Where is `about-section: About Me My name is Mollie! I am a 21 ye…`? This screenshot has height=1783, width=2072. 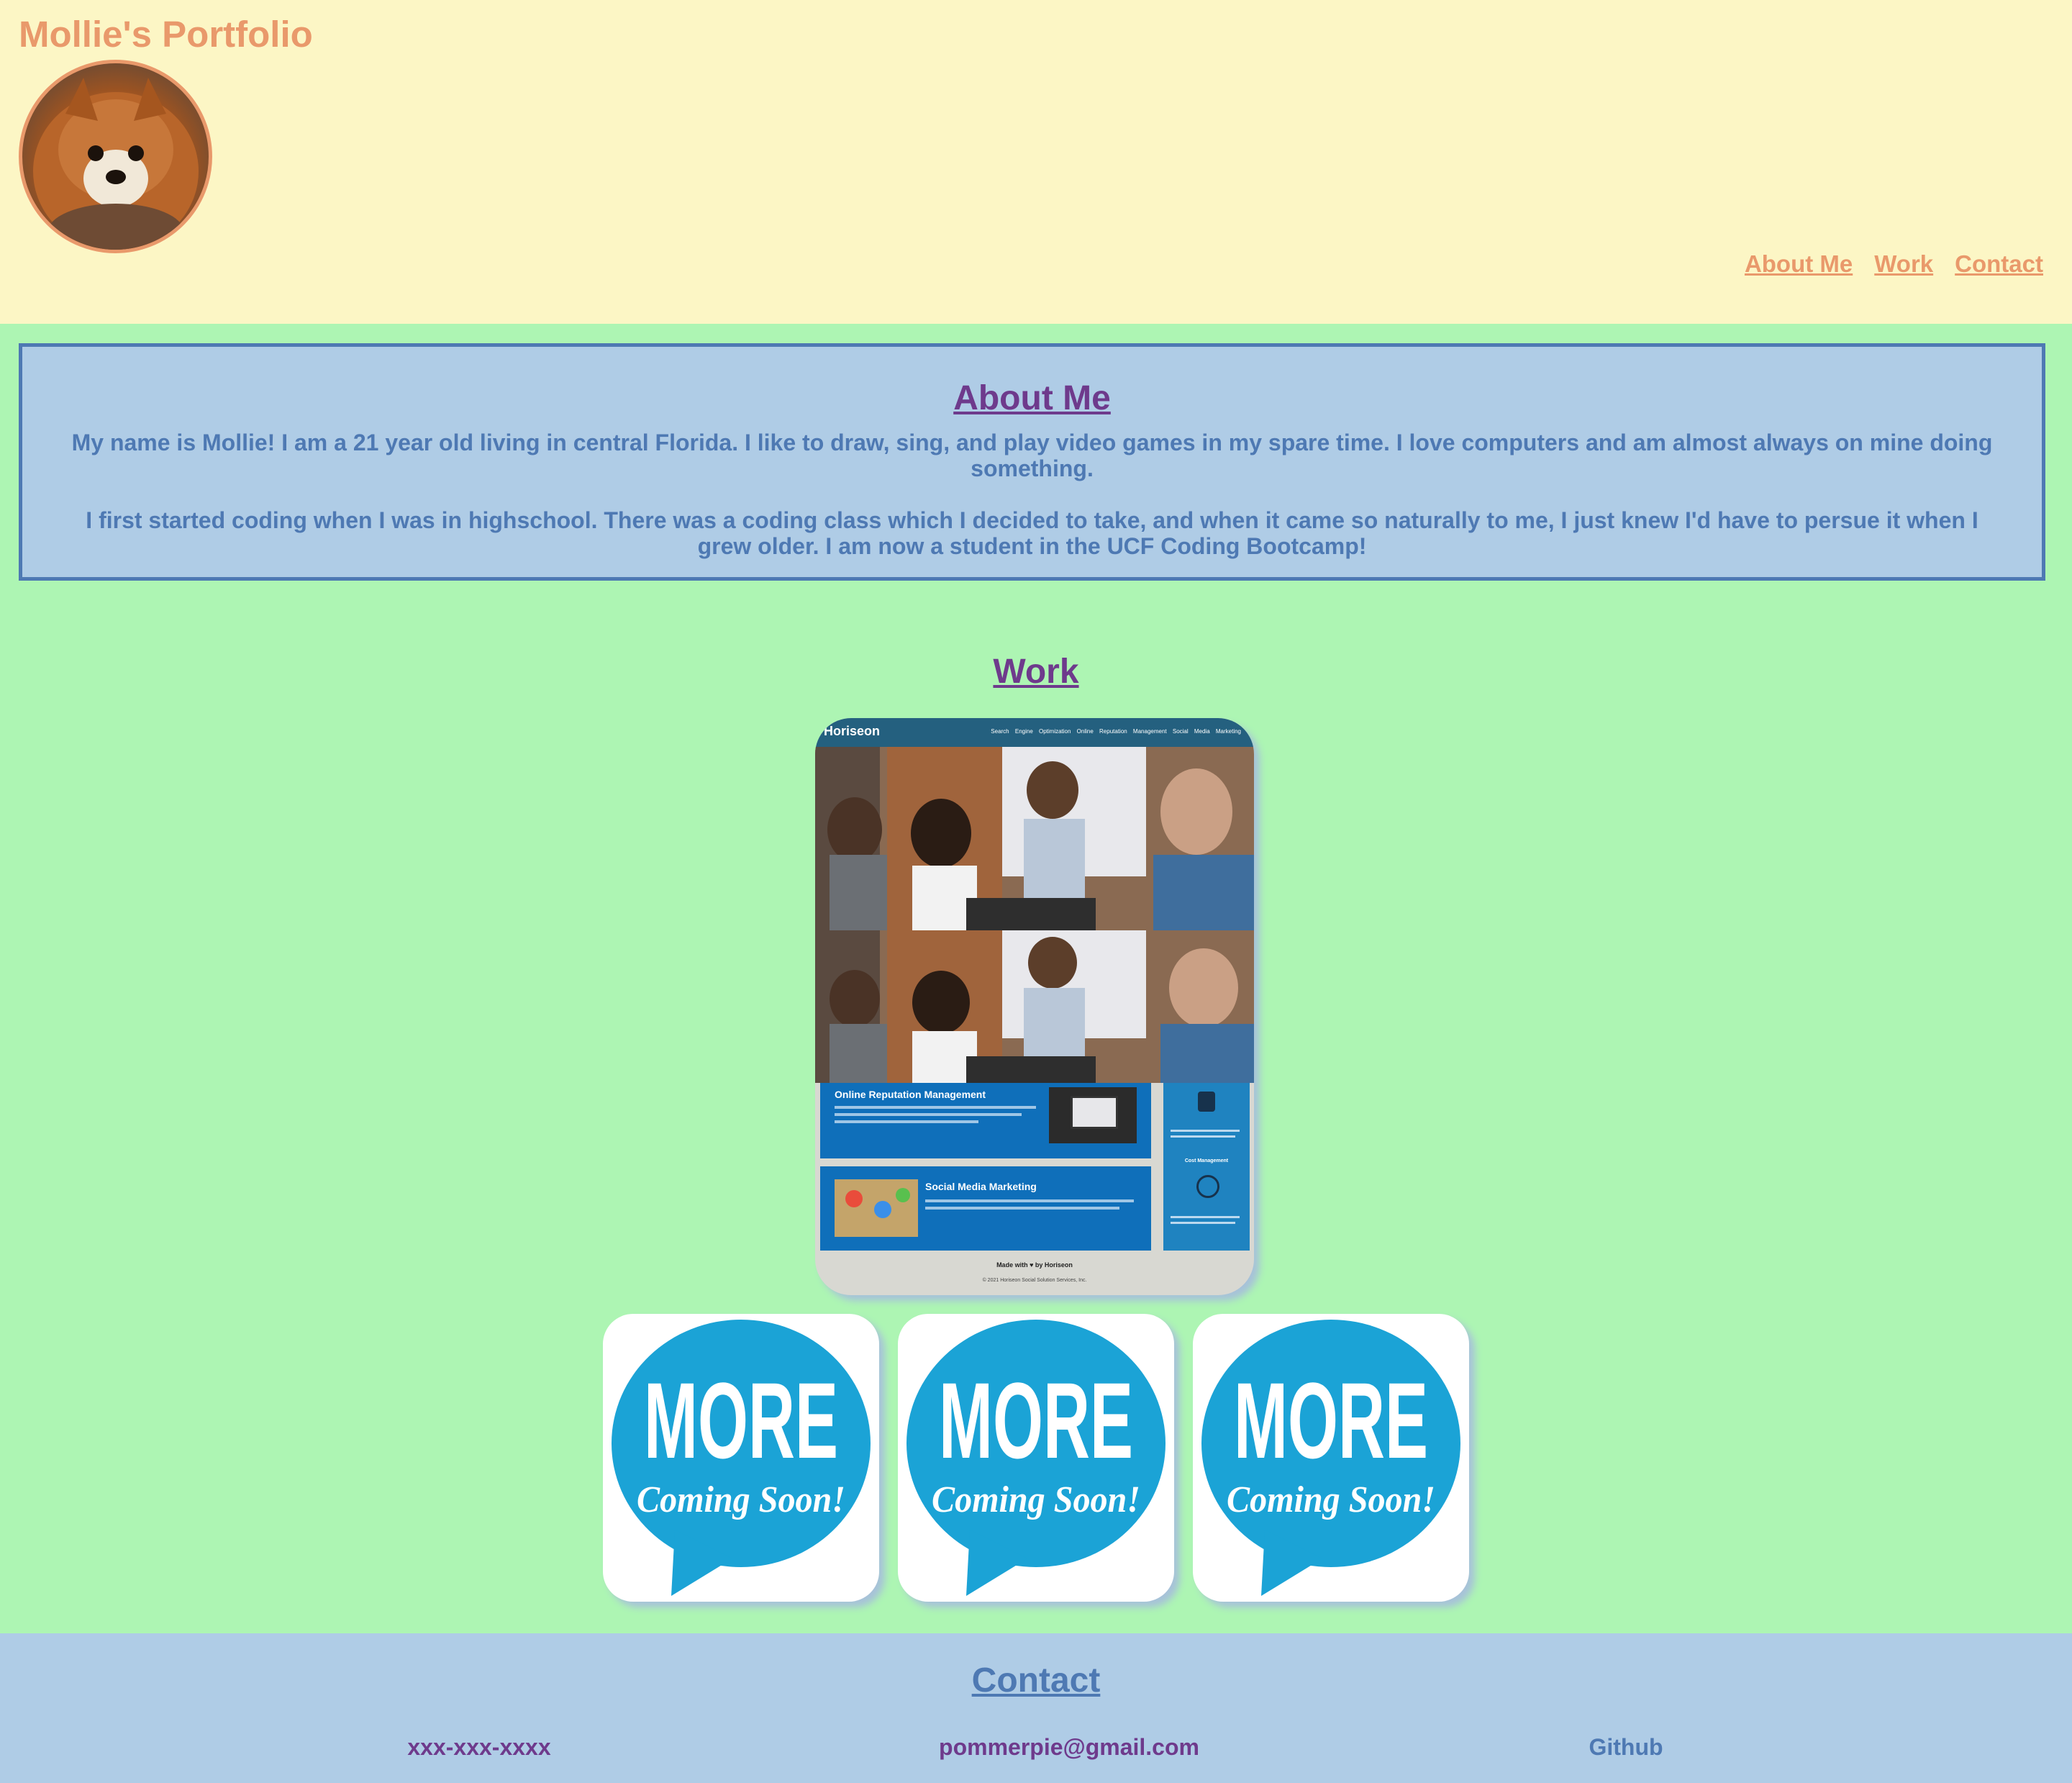
about-section: About Me My name is Mollie! I am a 21 ye… is located at coordinates (1032, 462).